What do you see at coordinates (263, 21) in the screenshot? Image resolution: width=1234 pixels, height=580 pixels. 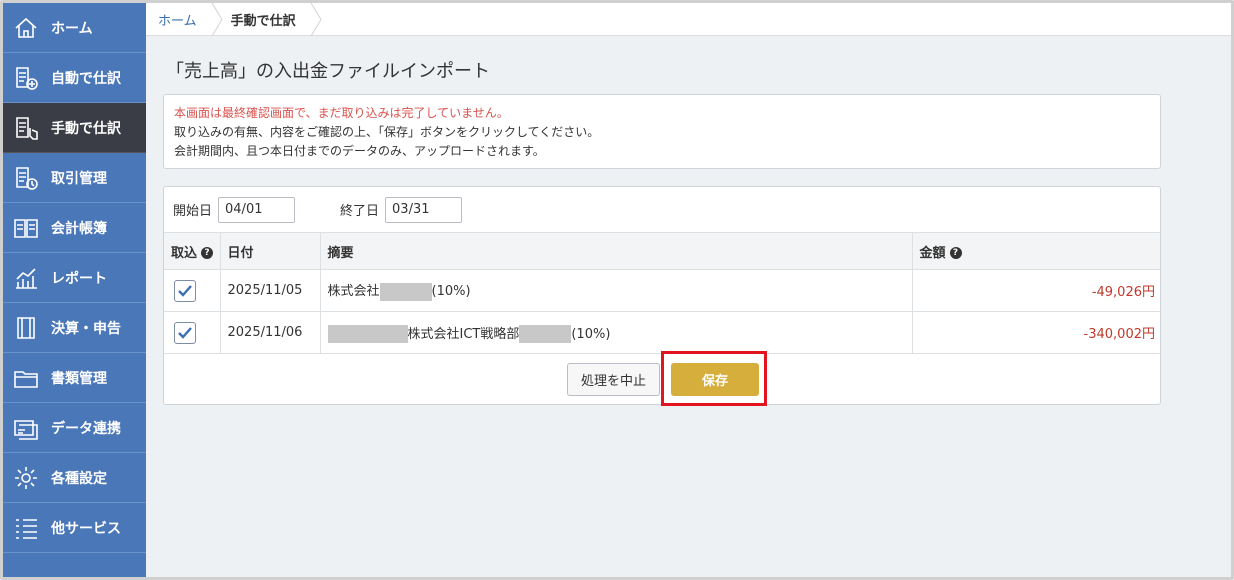 I see `breadcrumb-current: 手動で仕訳` at bounding box center [263, 21].